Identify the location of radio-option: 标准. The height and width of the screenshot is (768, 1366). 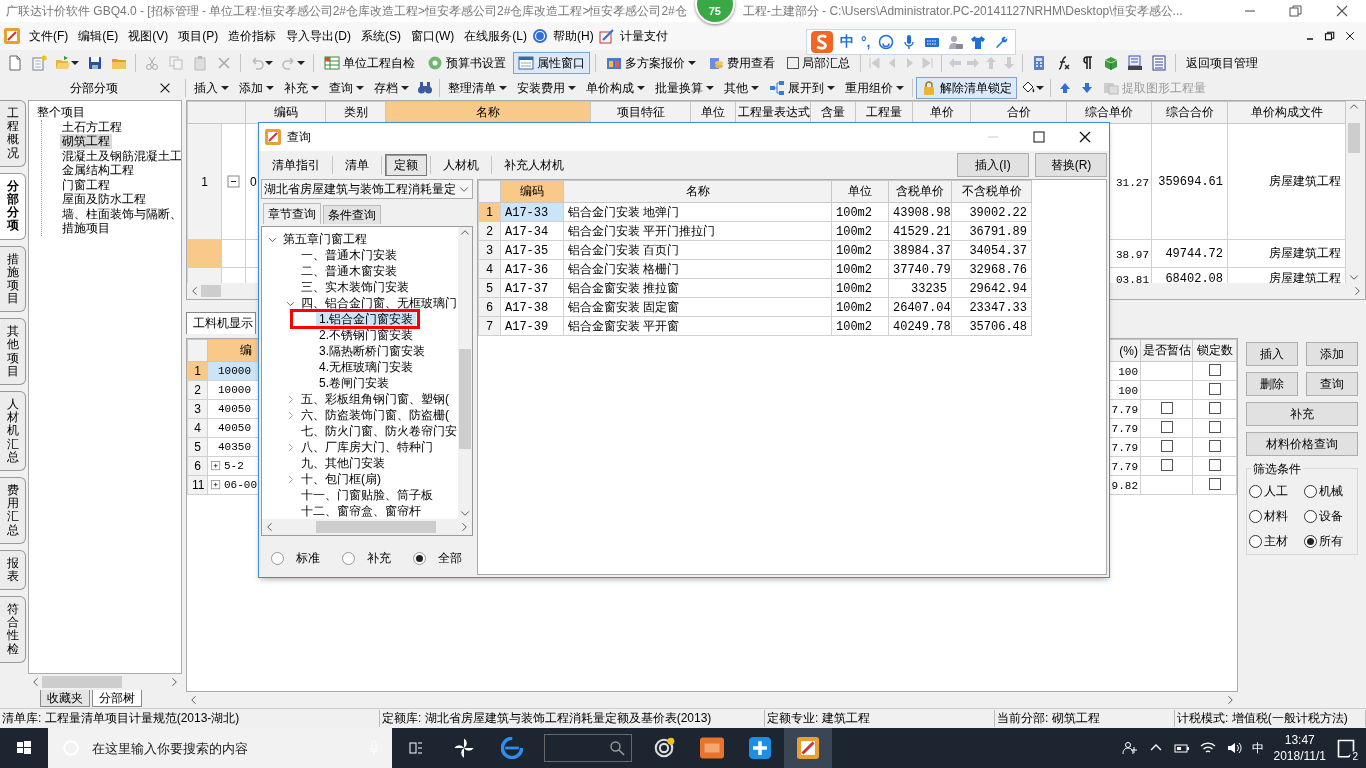
(295, 558).